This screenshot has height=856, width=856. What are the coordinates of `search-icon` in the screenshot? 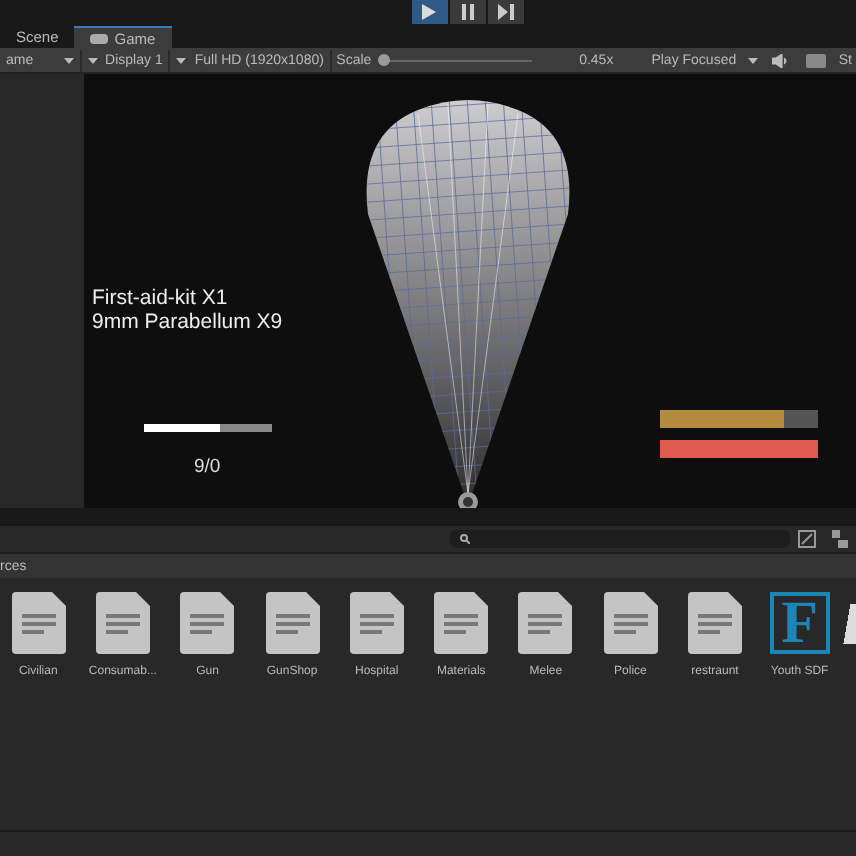 It's located at (465, 539).